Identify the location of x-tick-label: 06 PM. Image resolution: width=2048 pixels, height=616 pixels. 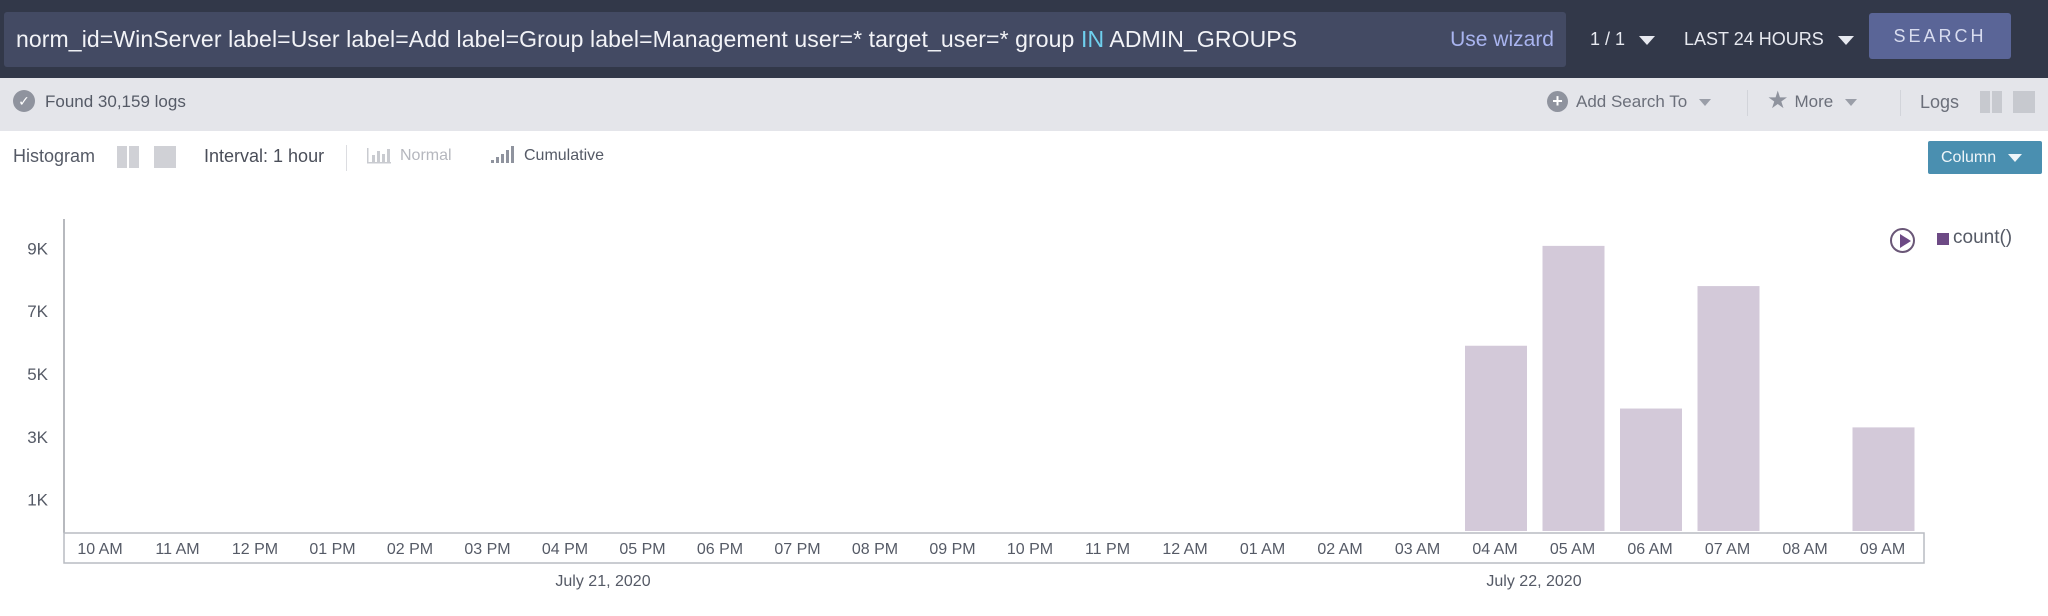
(720, 549).